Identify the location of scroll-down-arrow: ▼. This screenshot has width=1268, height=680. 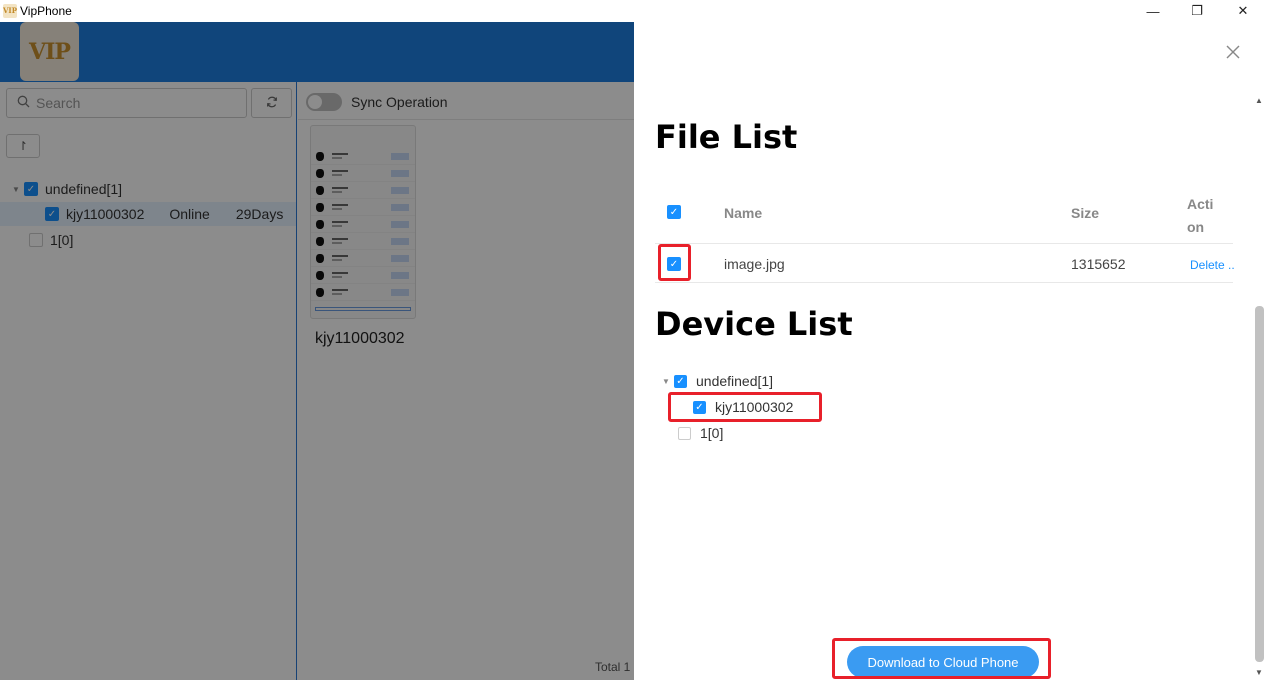
(1259, 672).